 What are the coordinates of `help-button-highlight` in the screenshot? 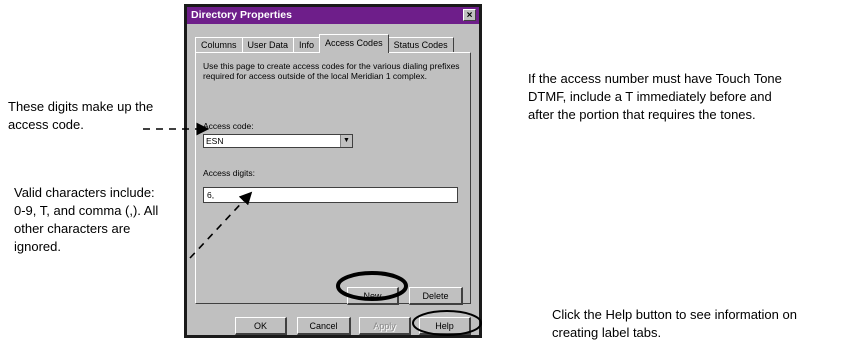 It's located at (447, 323).